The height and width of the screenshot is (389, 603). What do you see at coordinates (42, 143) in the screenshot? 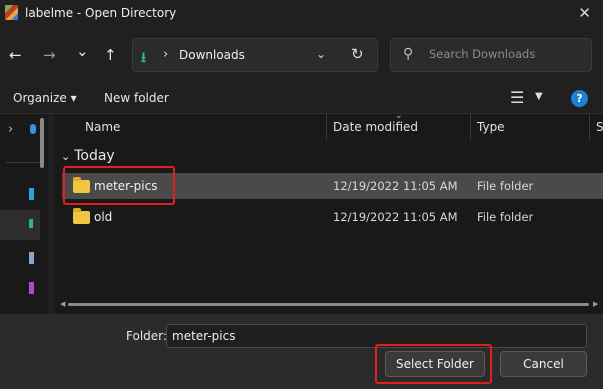
I see `navpane-scrollbar` at bounding box center [42, 143].